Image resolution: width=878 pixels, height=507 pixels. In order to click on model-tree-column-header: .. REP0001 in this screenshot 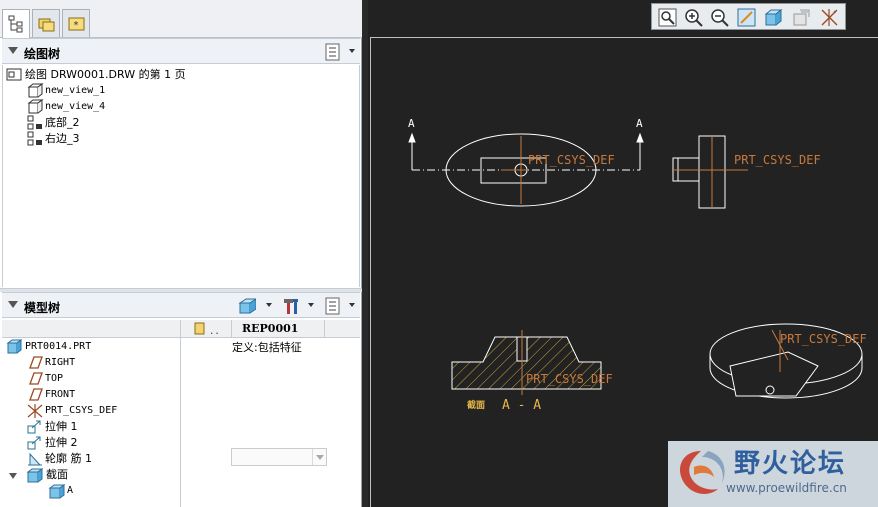, I will do `click(181, 329)`.